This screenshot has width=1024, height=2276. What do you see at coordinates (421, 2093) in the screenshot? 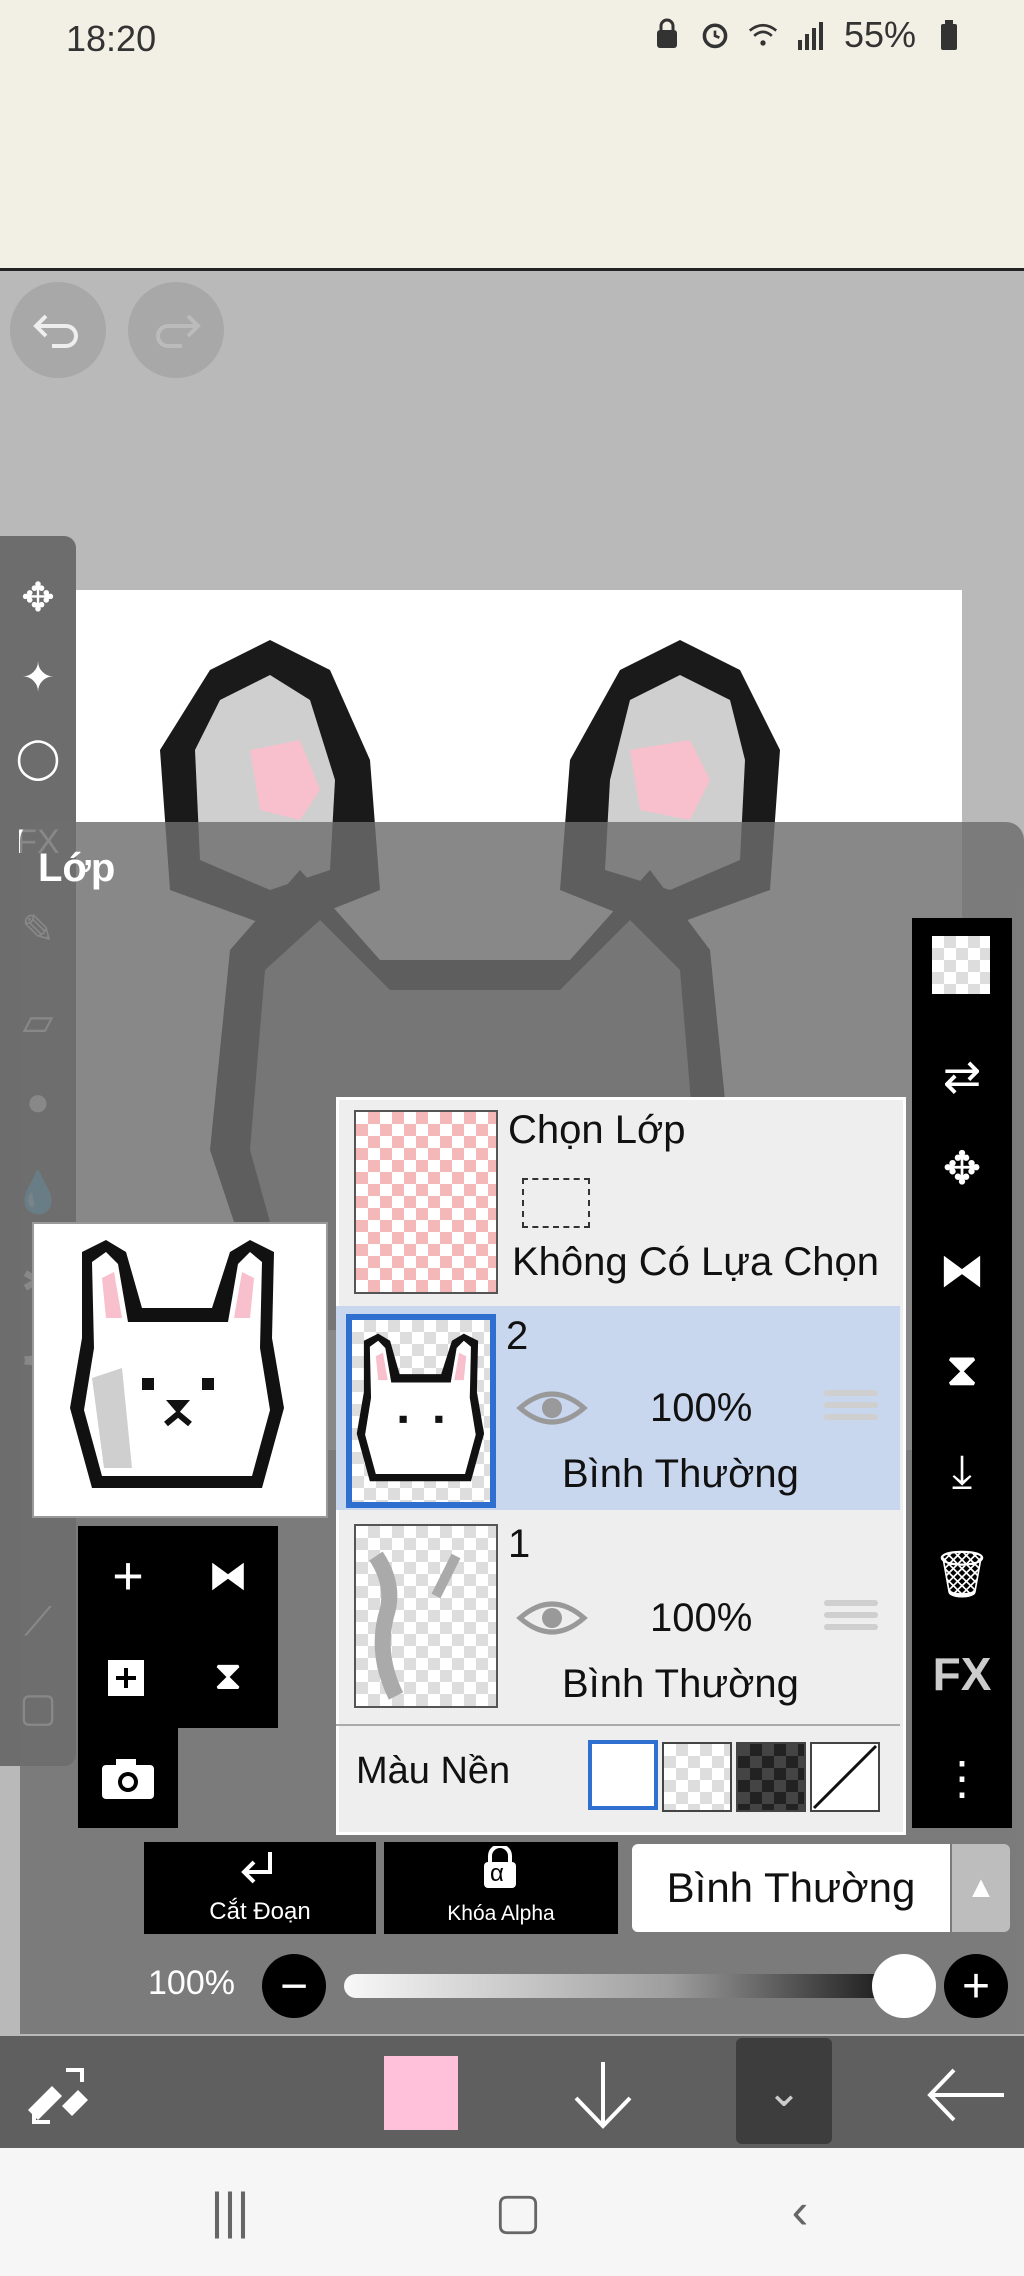
I see `current-color-swatch` at bounding box center [421, 2093].